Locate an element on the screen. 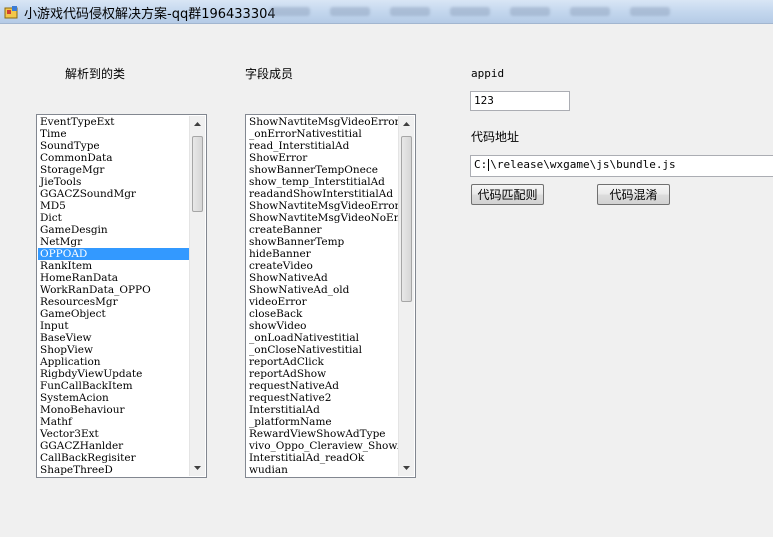  field-list-item: InterstitialAd is located at coordinates (322, 410).